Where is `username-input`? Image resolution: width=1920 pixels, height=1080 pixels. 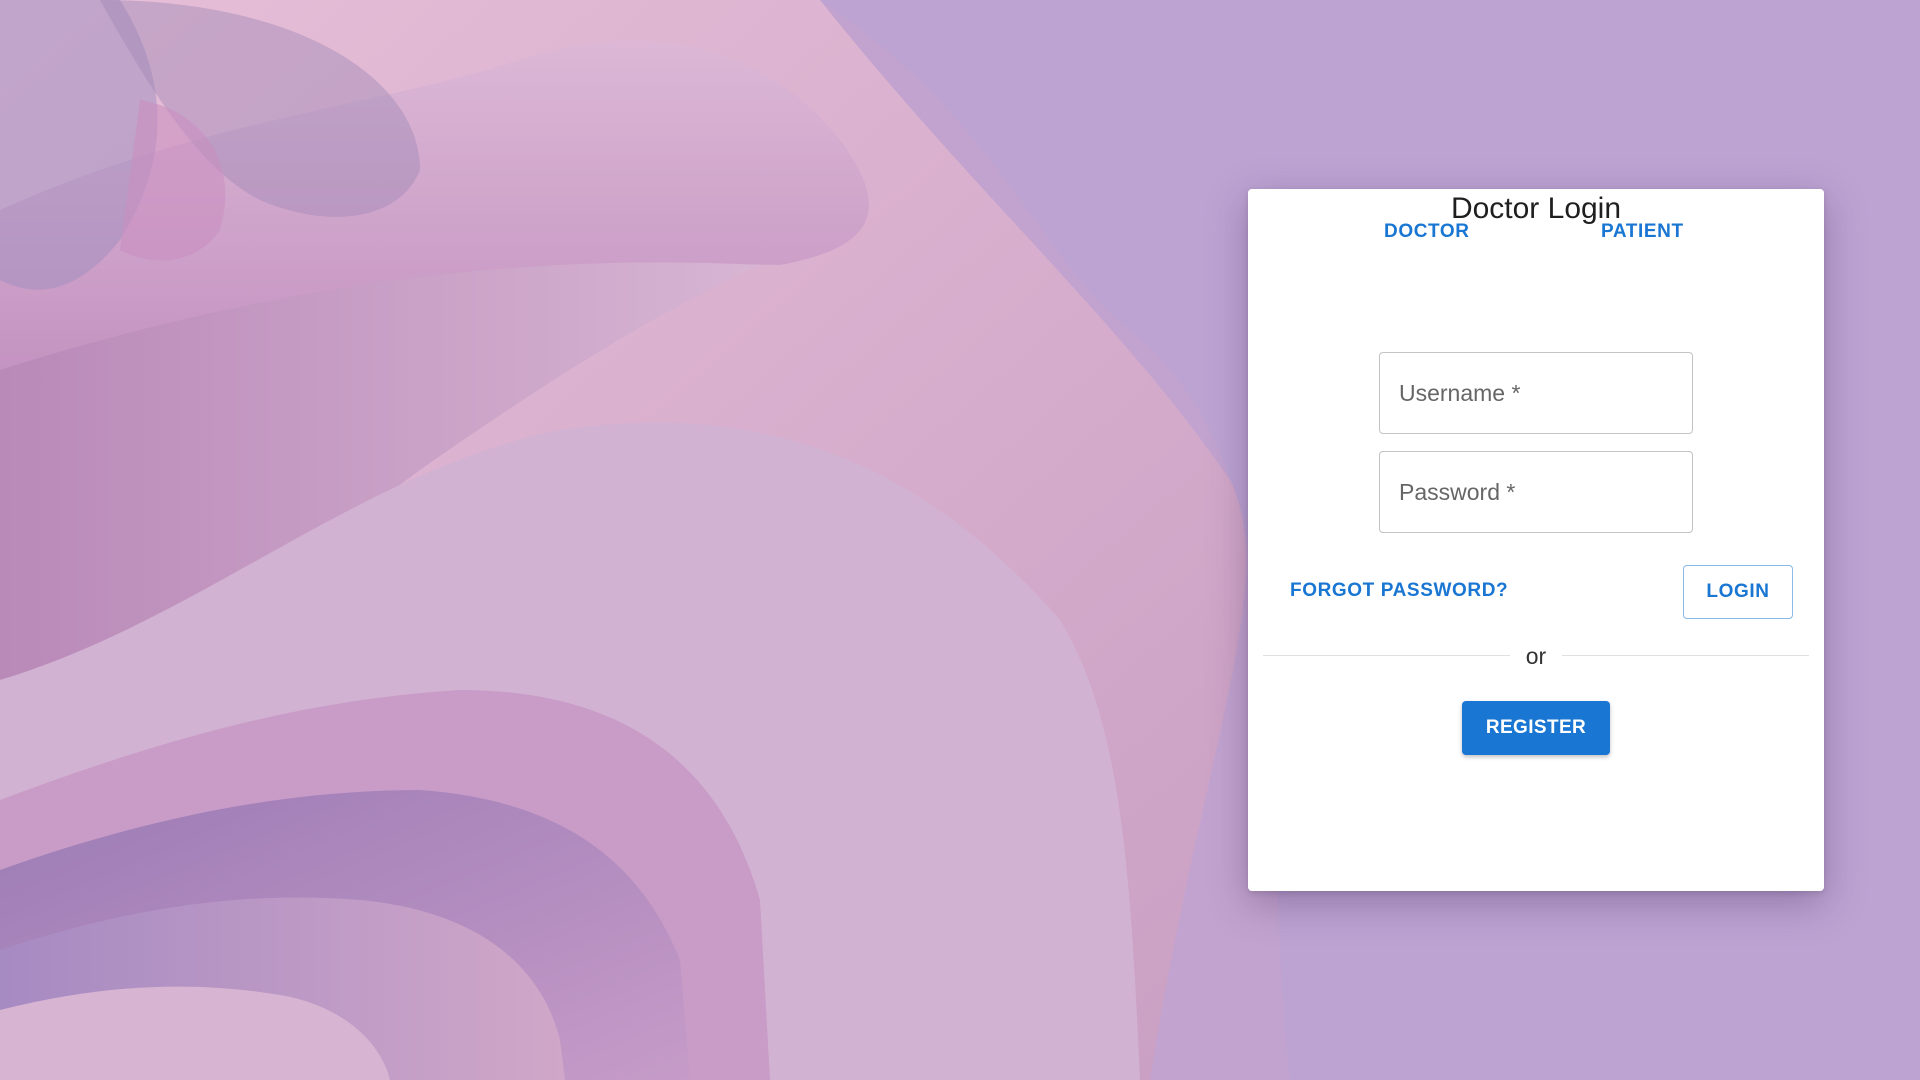
username-input is located at coordinates (1536, 393).